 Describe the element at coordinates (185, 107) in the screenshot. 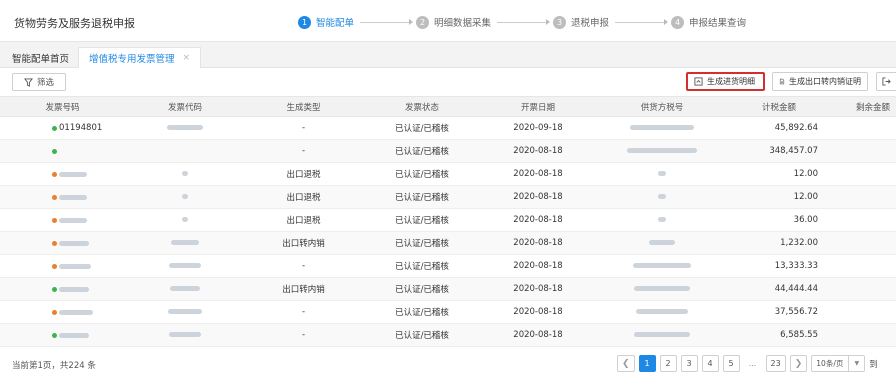

I see `column-header: 发票代码` at that location.